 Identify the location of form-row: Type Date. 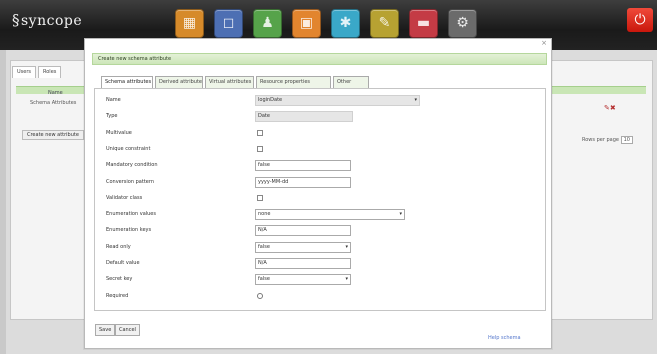
(321, 117).